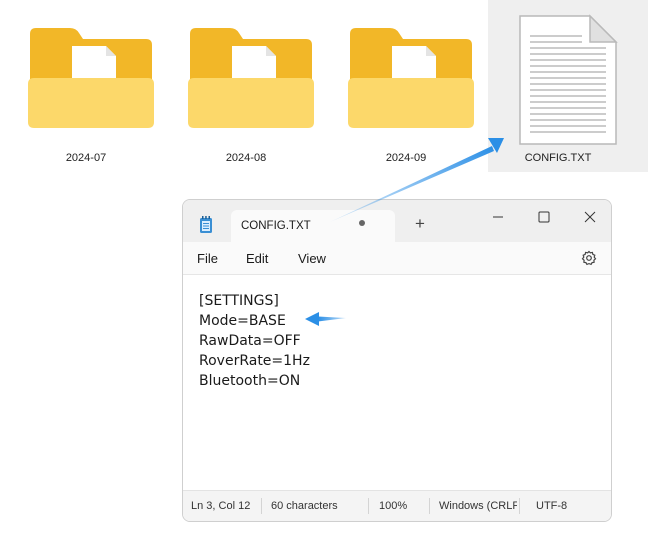  I want to click on menu-view: View, so click(312, 258).